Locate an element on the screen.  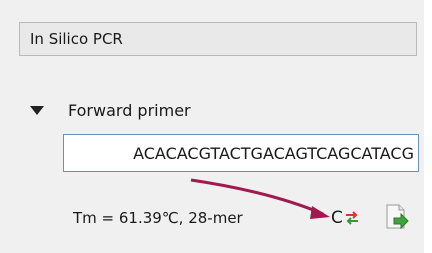
complement-swap-button: C is located at coordinates (345, 218).